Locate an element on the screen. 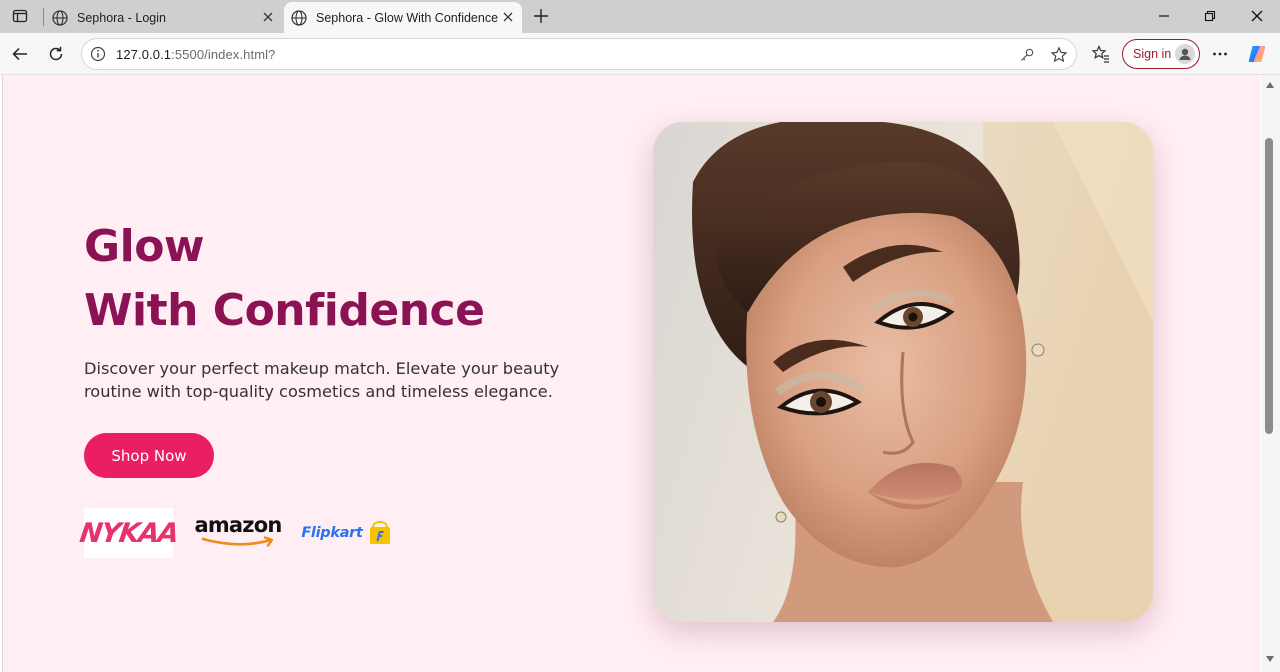 The width and height of the screenshot is (1280, 672). vertical-scrollbar is located at coordinates (1270, 373).